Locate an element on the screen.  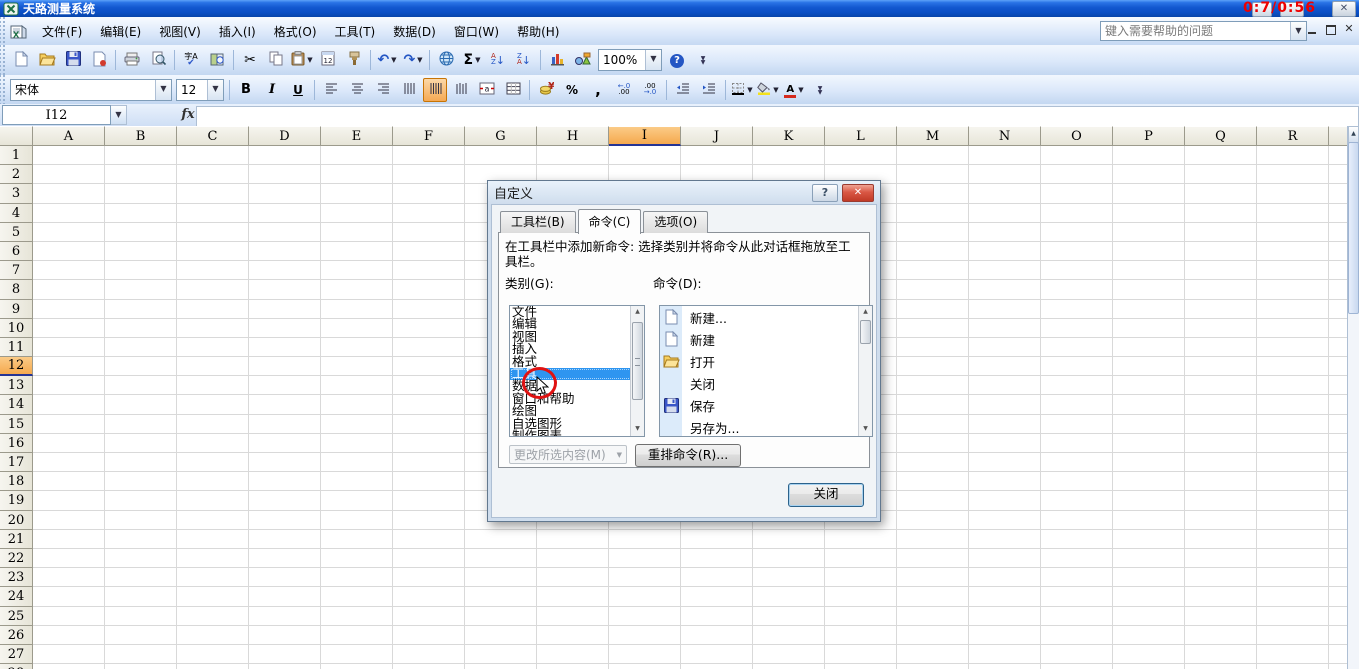
cell-M21 is located at coordinates (933, 539).